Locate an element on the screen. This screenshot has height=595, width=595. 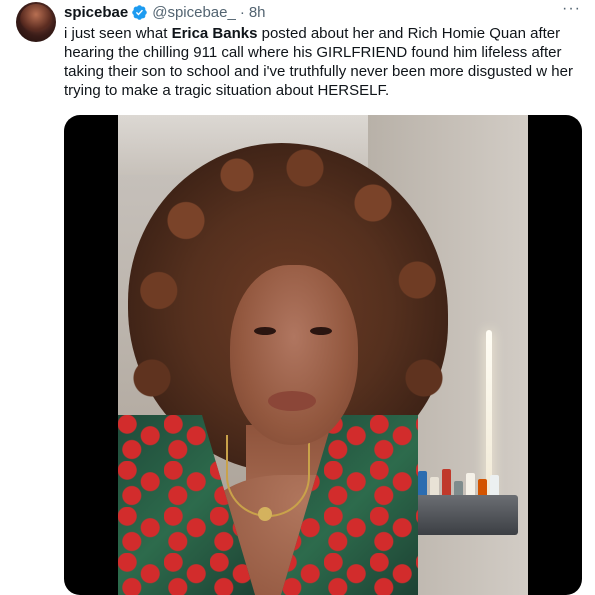
timestamp: 8h is located at coordinates (257, 12).